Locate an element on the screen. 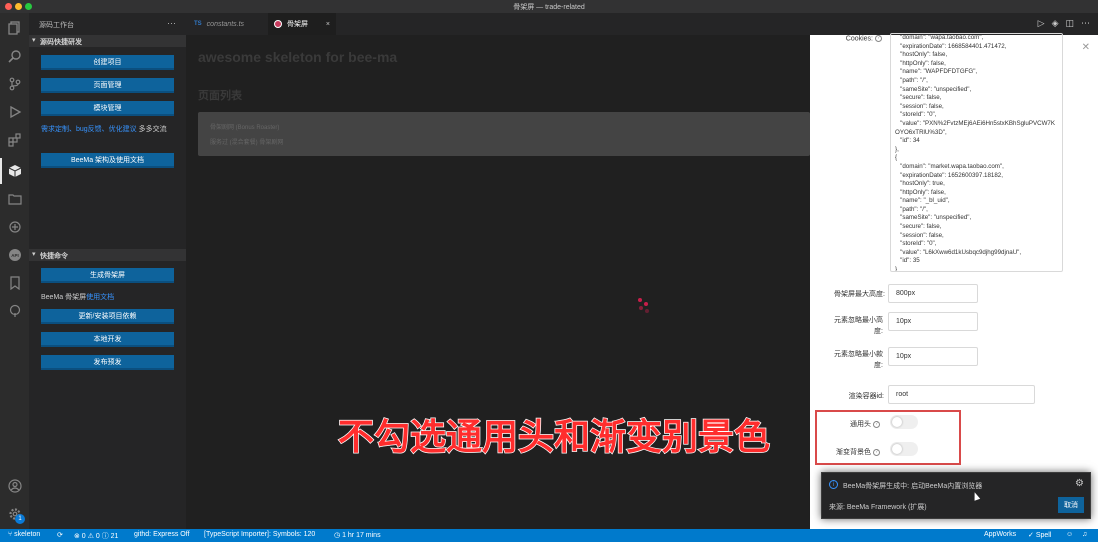 Image resolution: width=1098 pixels, height=542 pixels. beema-cube-icon is located at coordinates (14, 170).